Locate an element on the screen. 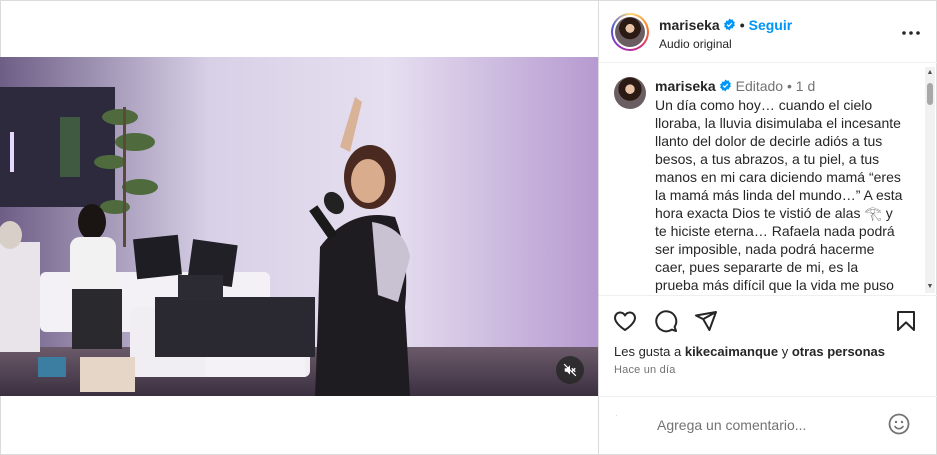 Image resolution: width=937 pixels, height=455 pixels. likes-connector: y is located at coordinates (785, 351).